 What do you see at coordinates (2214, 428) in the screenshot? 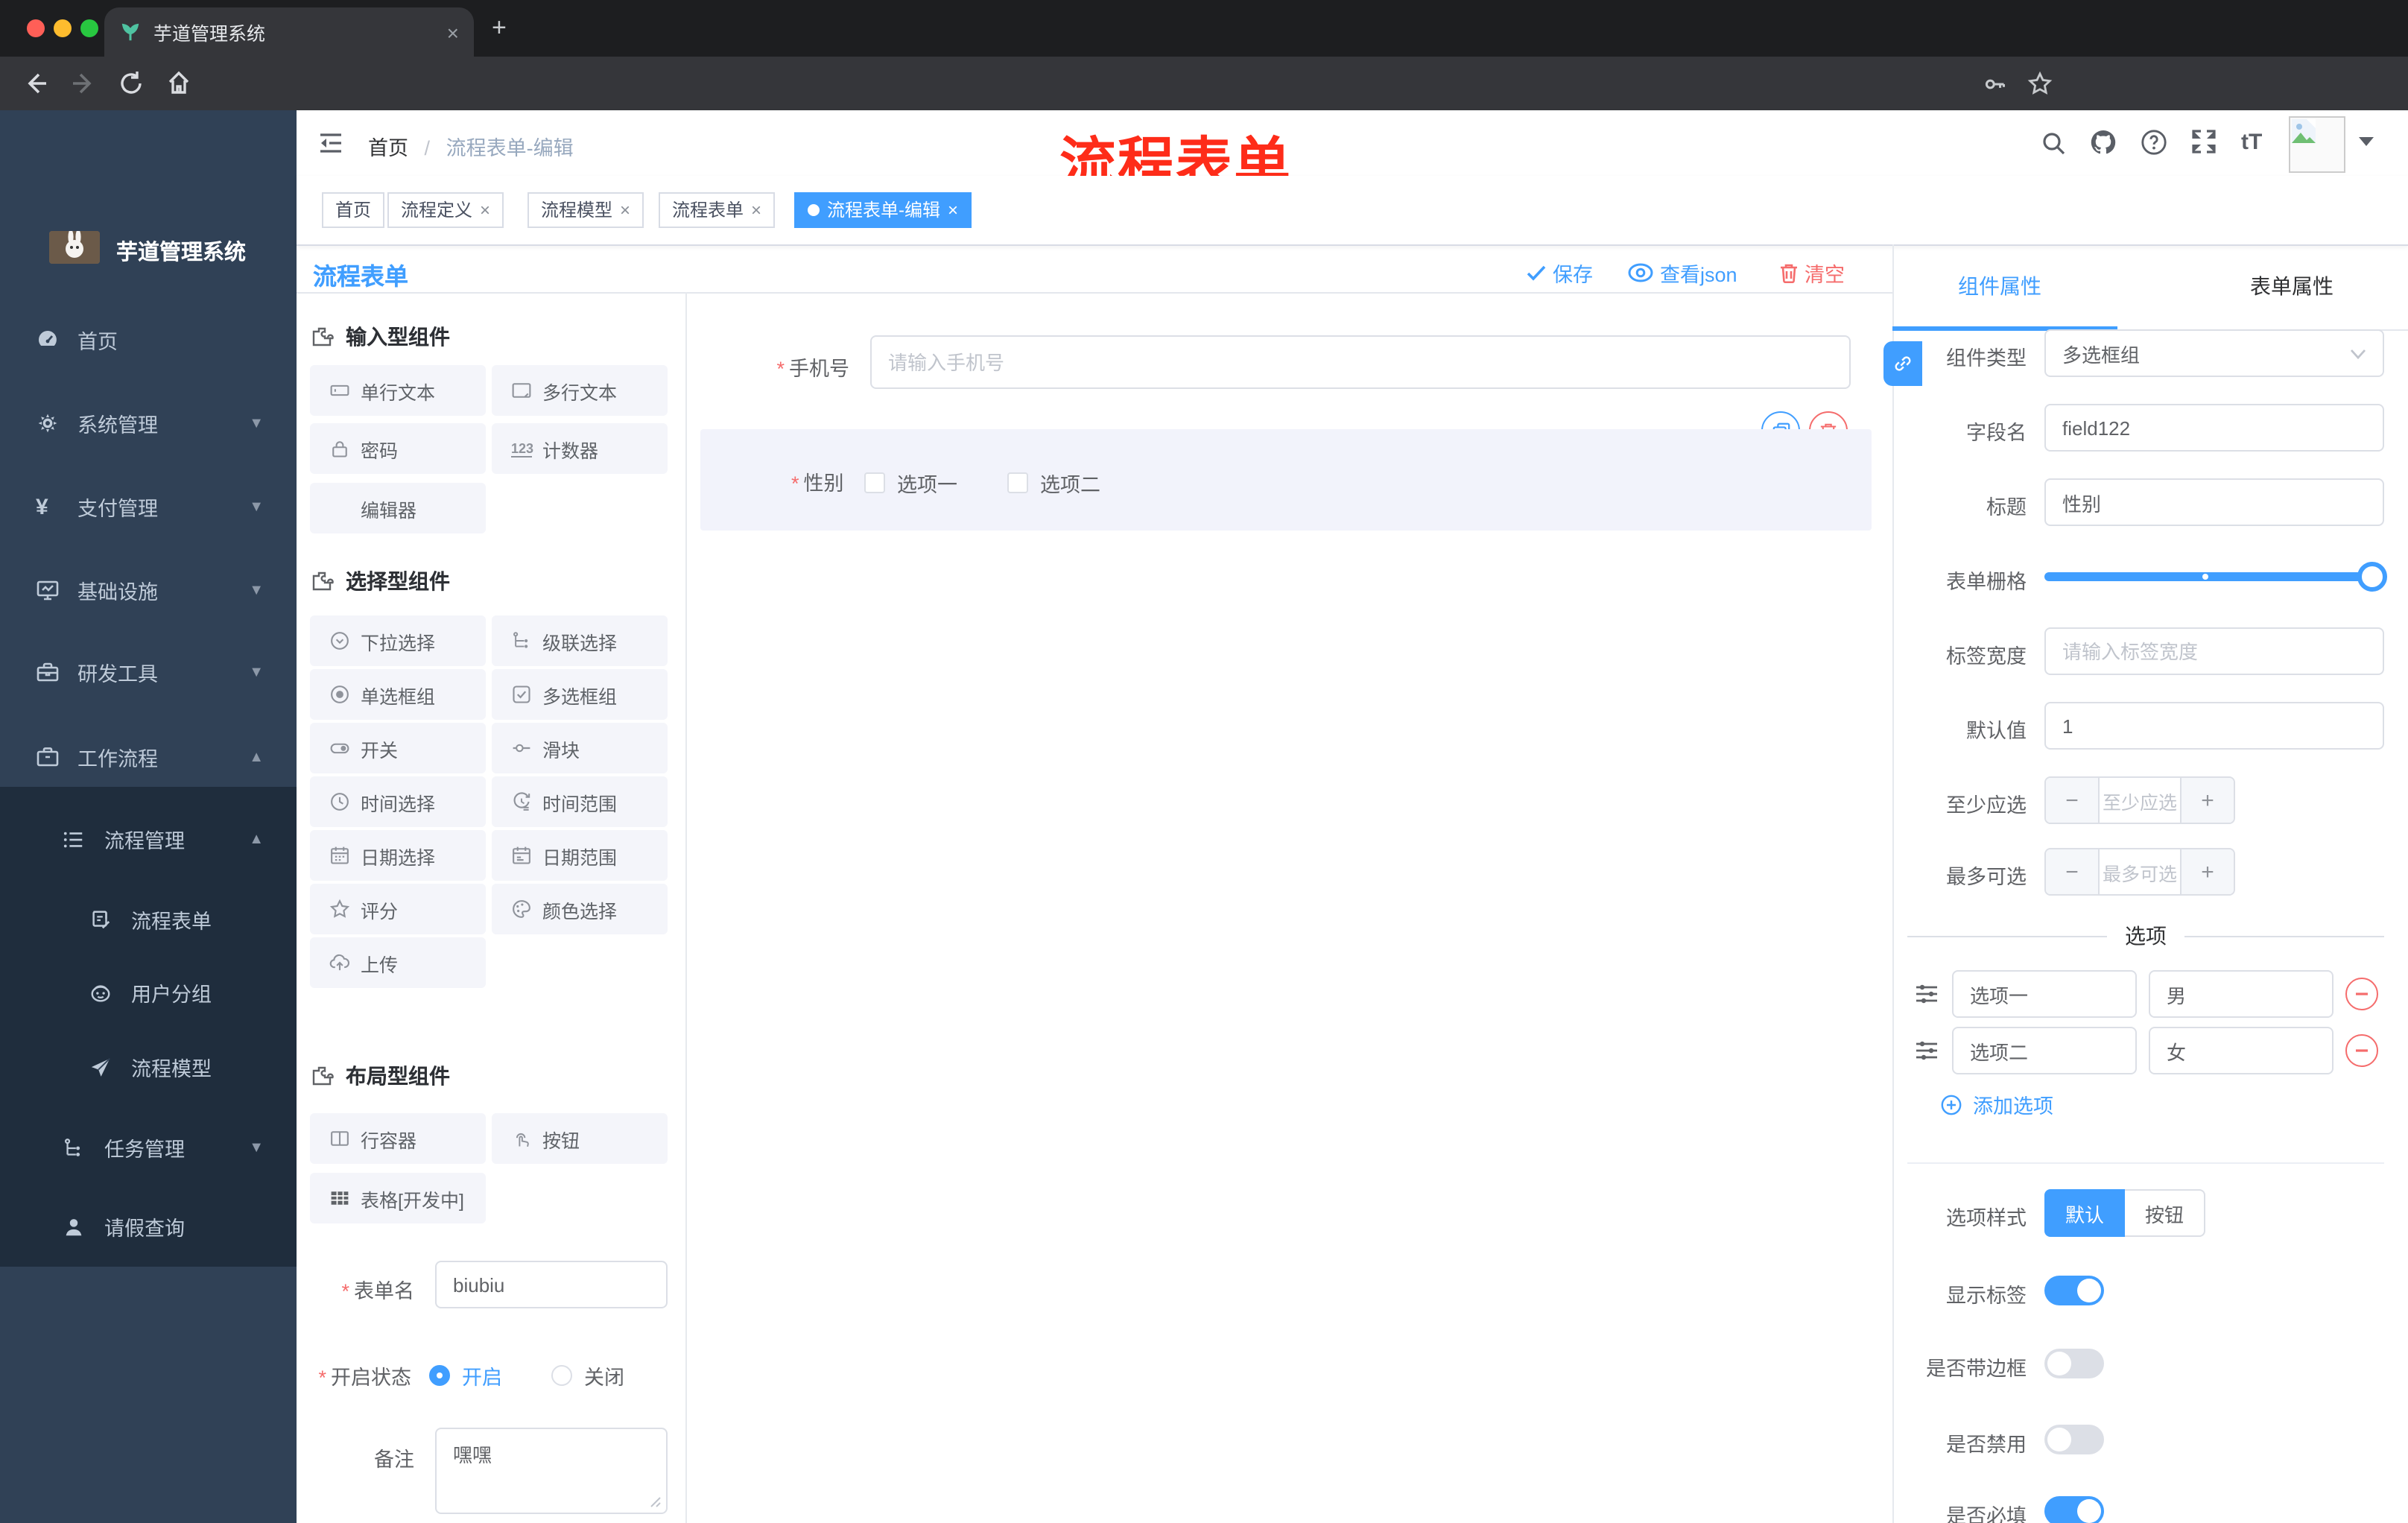
I see `field-name-input` at bounding box center [2214, 428].